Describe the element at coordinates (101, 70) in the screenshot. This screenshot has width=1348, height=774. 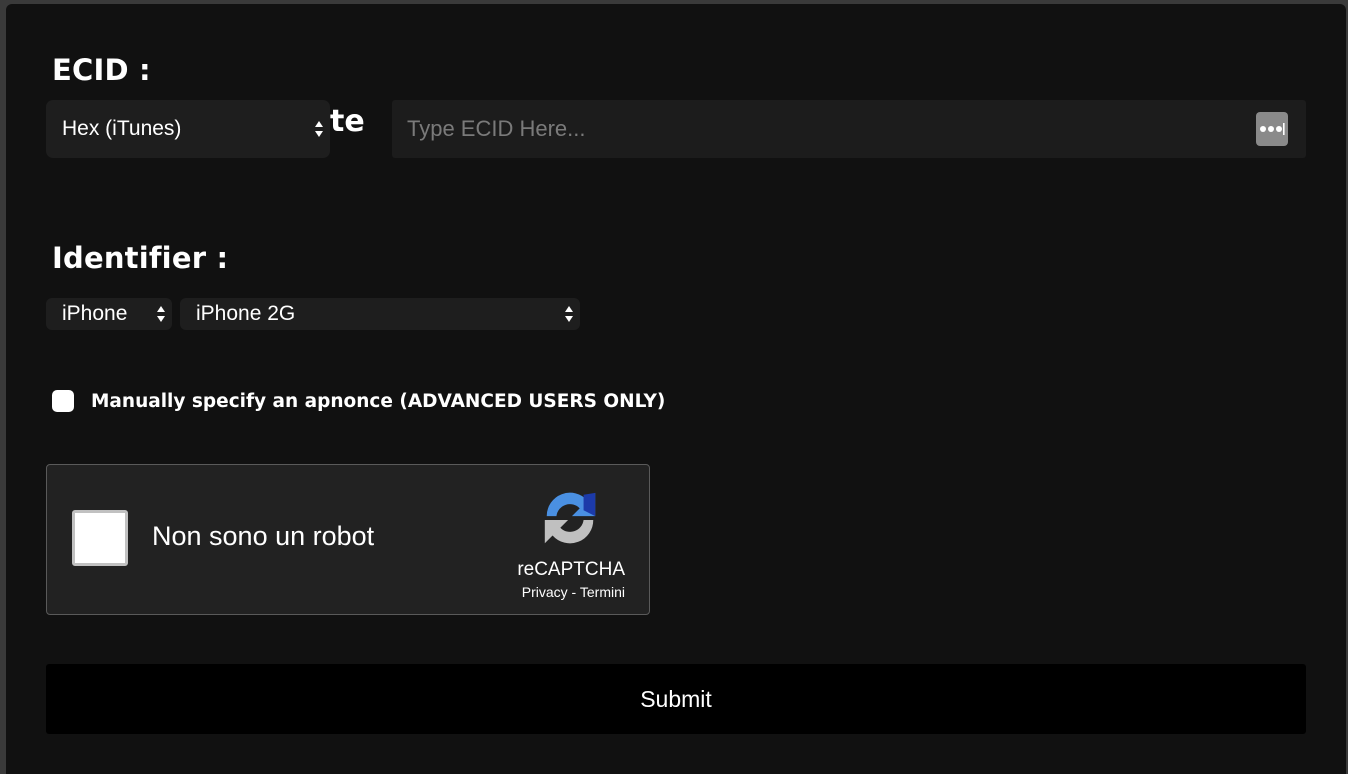
I see `ecid-heading: ECID :` at that location.